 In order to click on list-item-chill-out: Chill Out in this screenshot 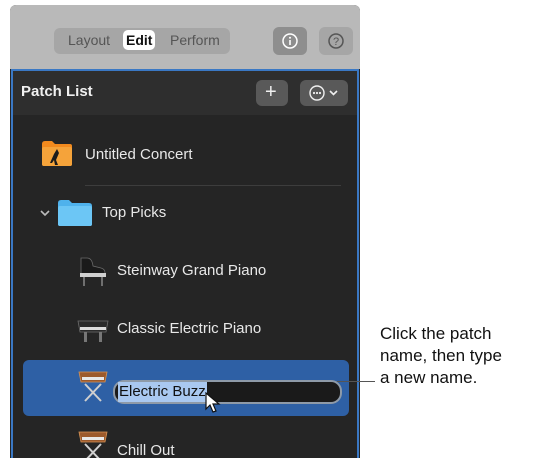, I will do `click(185, 438)`.